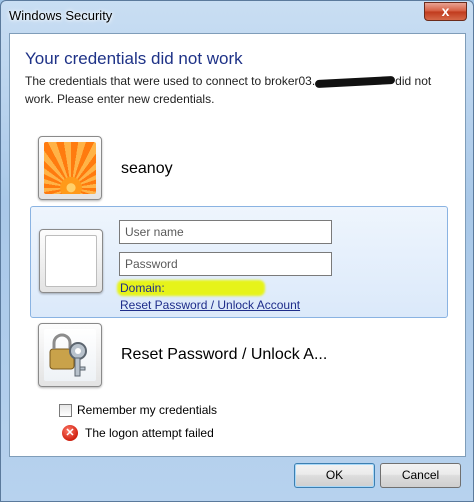 This screenshot has width=474, height=502. I want to click on user-blank-icon, so click(71, 261).